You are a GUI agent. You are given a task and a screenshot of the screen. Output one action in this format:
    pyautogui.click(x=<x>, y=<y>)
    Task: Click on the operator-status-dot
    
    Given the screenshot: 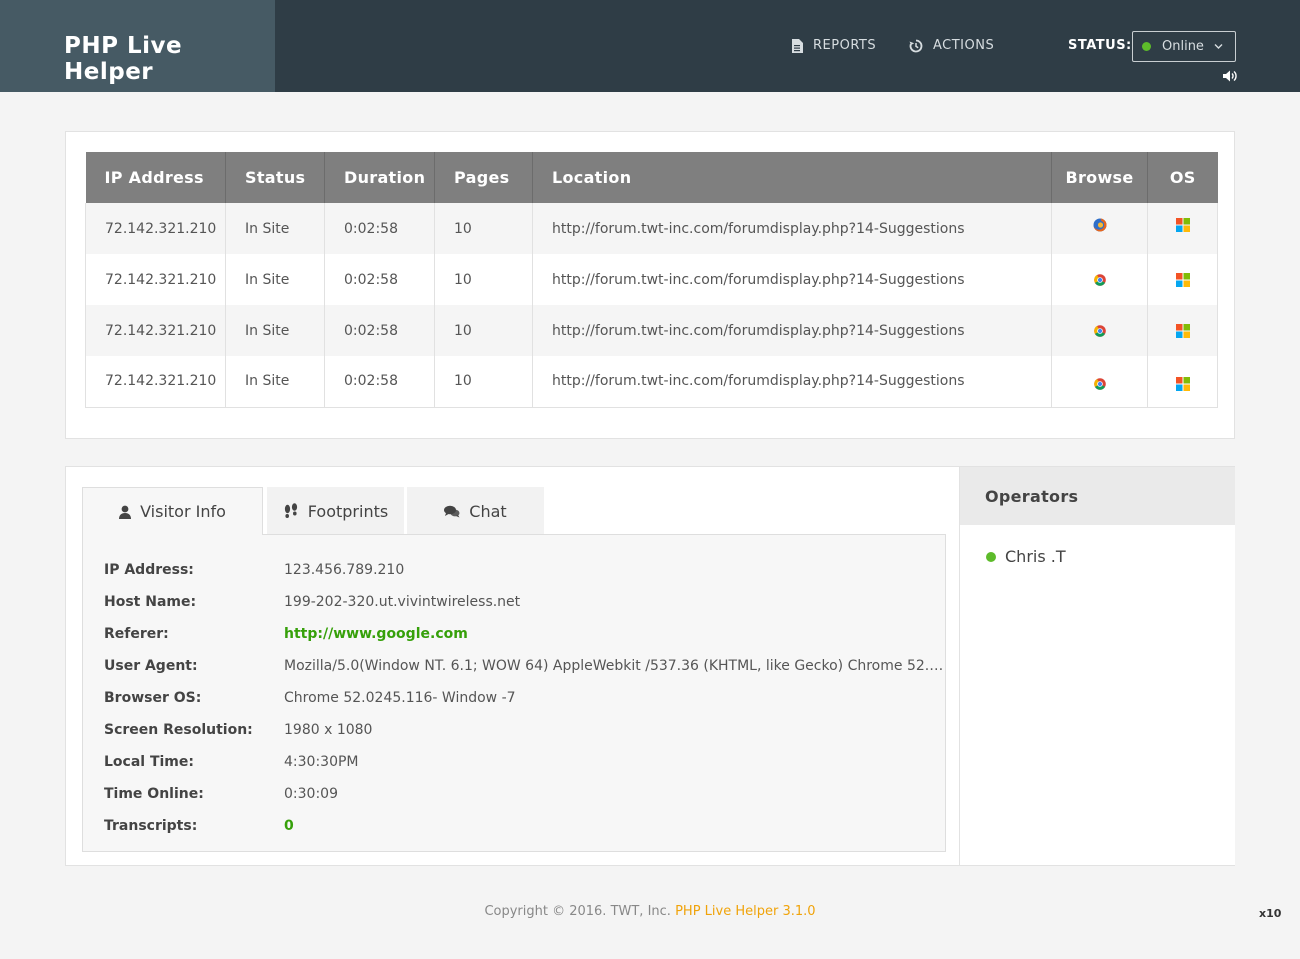 What is the action you would take?
    pyautogui.click(x=991, y=556)
    